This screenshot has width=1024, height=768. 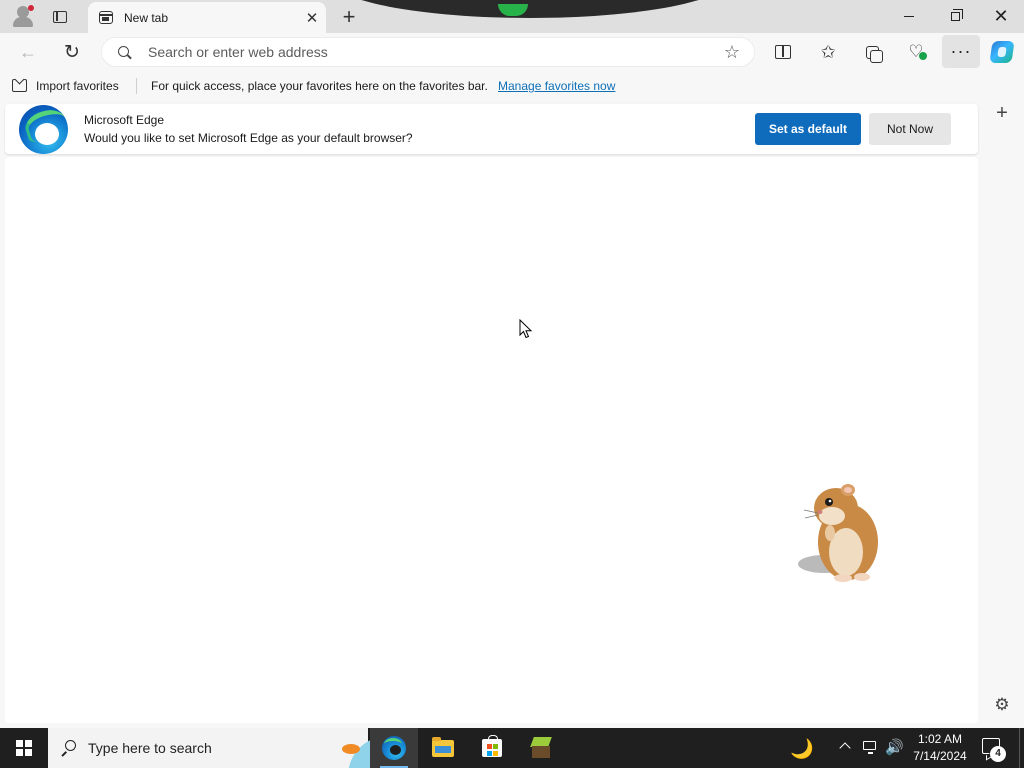 I want to click on more-icon: ···, so click(x=961, y=51).